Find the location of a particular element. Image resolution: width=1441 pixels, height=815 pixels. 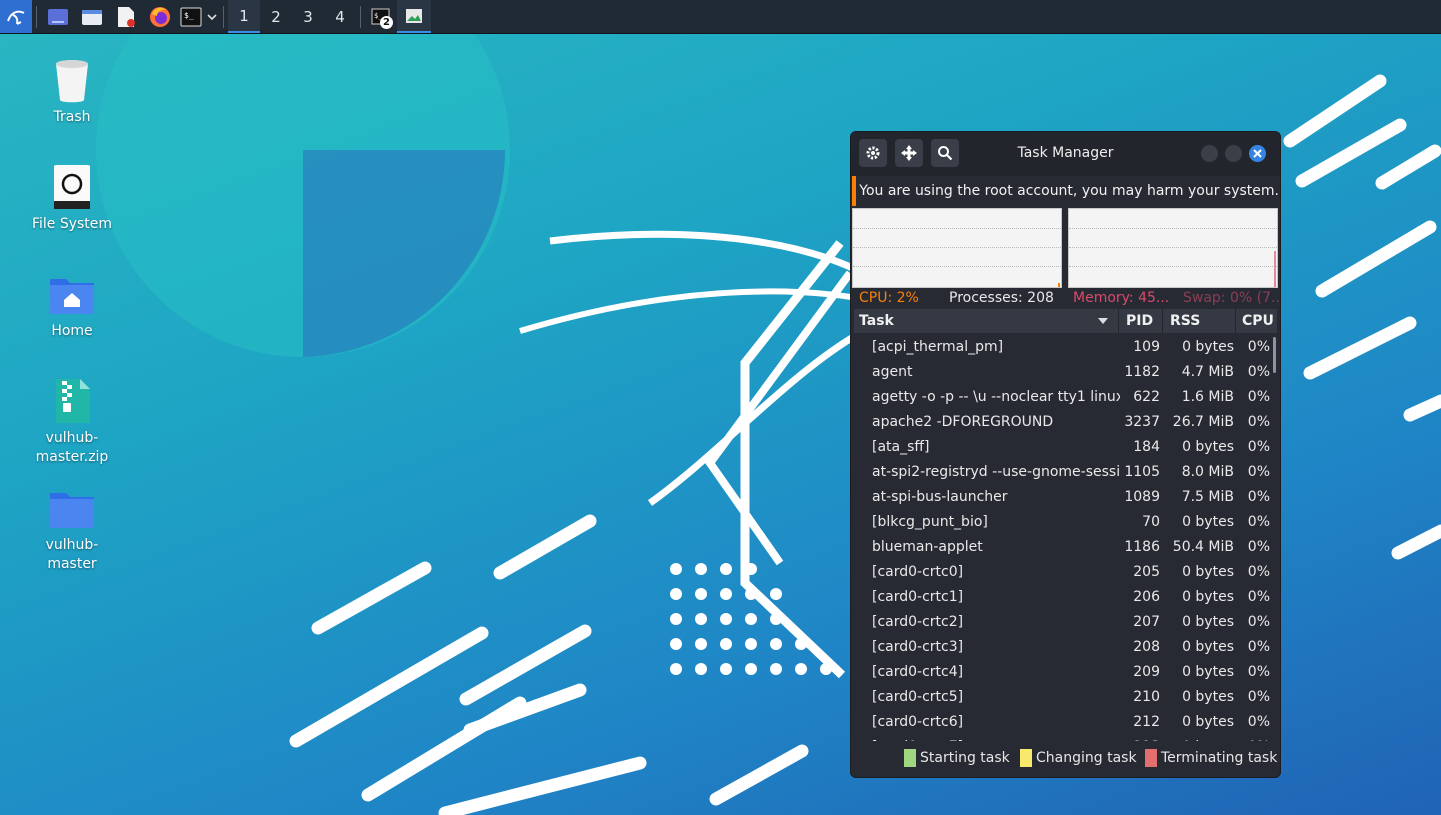

table-row: at-spi-bus-launcher 1089 7.5 MiB 0% is located at coordinates (1065, 497).